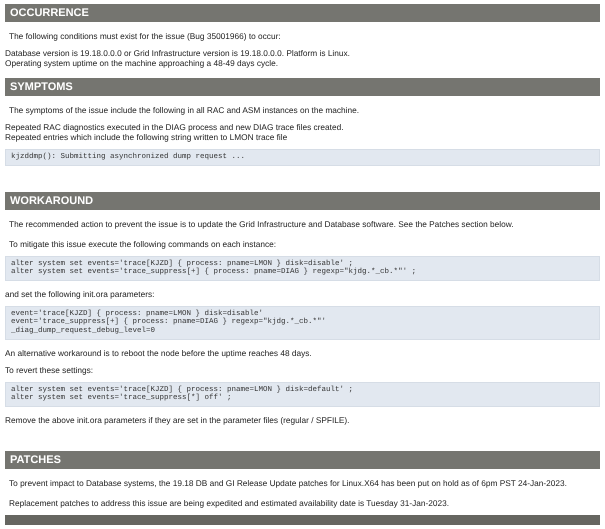 This screenshot has height=529, width=605. I want to click on paragraph: Replacement patches to address this issue are being expedited and estimated availability date is Tuesday 31-Jan-2023., so click(229, 502).